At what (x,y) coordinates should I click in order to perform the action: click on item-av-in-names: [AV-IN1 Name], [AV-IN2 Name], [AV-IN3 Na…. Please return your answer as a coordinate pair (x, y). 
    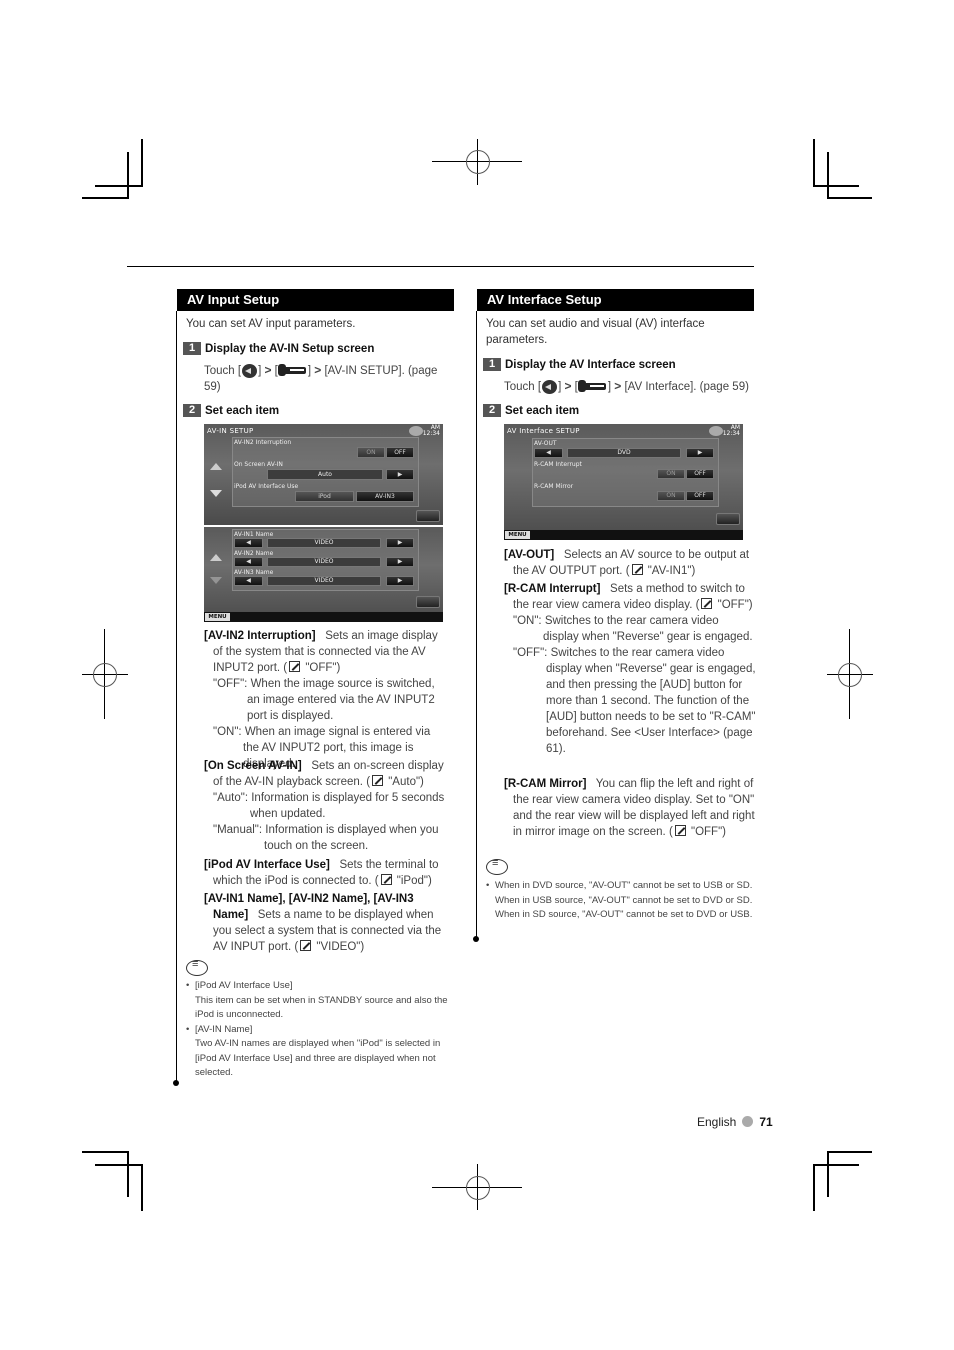
    Looking at the image, I should click on (323, 923).